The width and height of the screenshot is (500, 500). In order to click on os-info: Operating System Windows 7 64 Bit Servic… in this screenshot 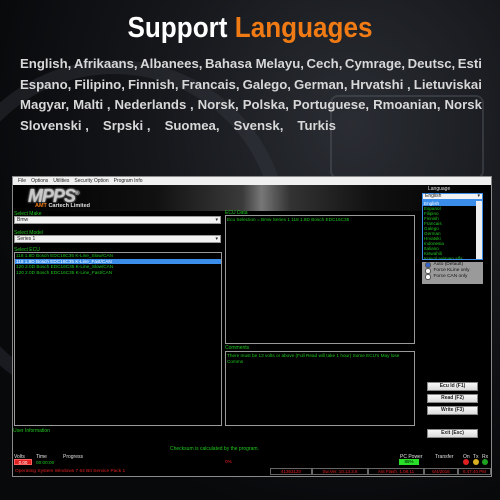, I will do `click(70, 471)`.